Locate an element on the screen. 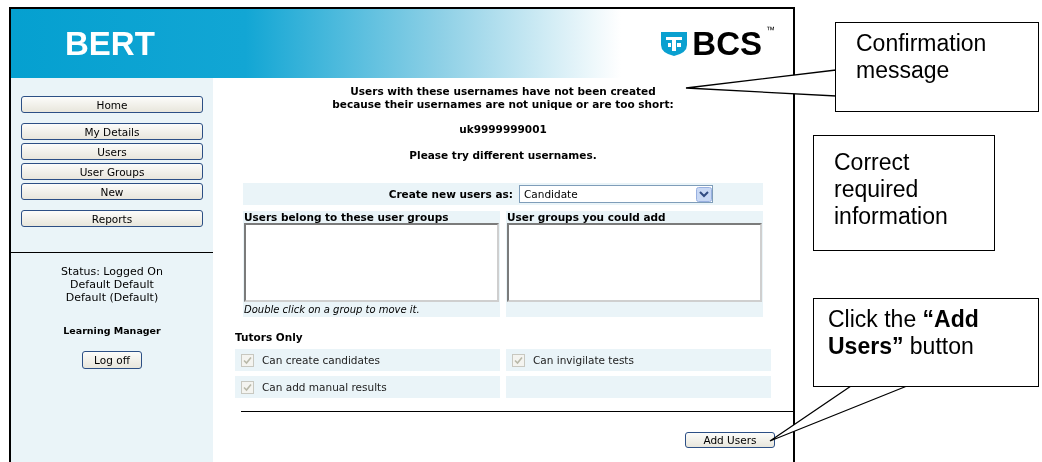 The width and height of the screenshot is (1042, 462). column-heading: Users belong to these user groups is located at coordinates (347, 217).